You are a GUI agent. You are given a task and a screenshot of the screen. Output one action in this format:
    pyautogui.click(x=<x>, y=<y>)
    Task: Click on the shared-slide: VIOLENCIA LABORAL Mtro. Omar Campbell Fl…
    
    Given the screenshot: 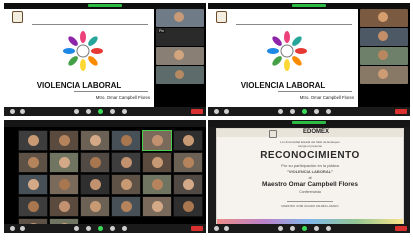 What is the action you would take?
    pyautogui.click(x=283, y=58)
    